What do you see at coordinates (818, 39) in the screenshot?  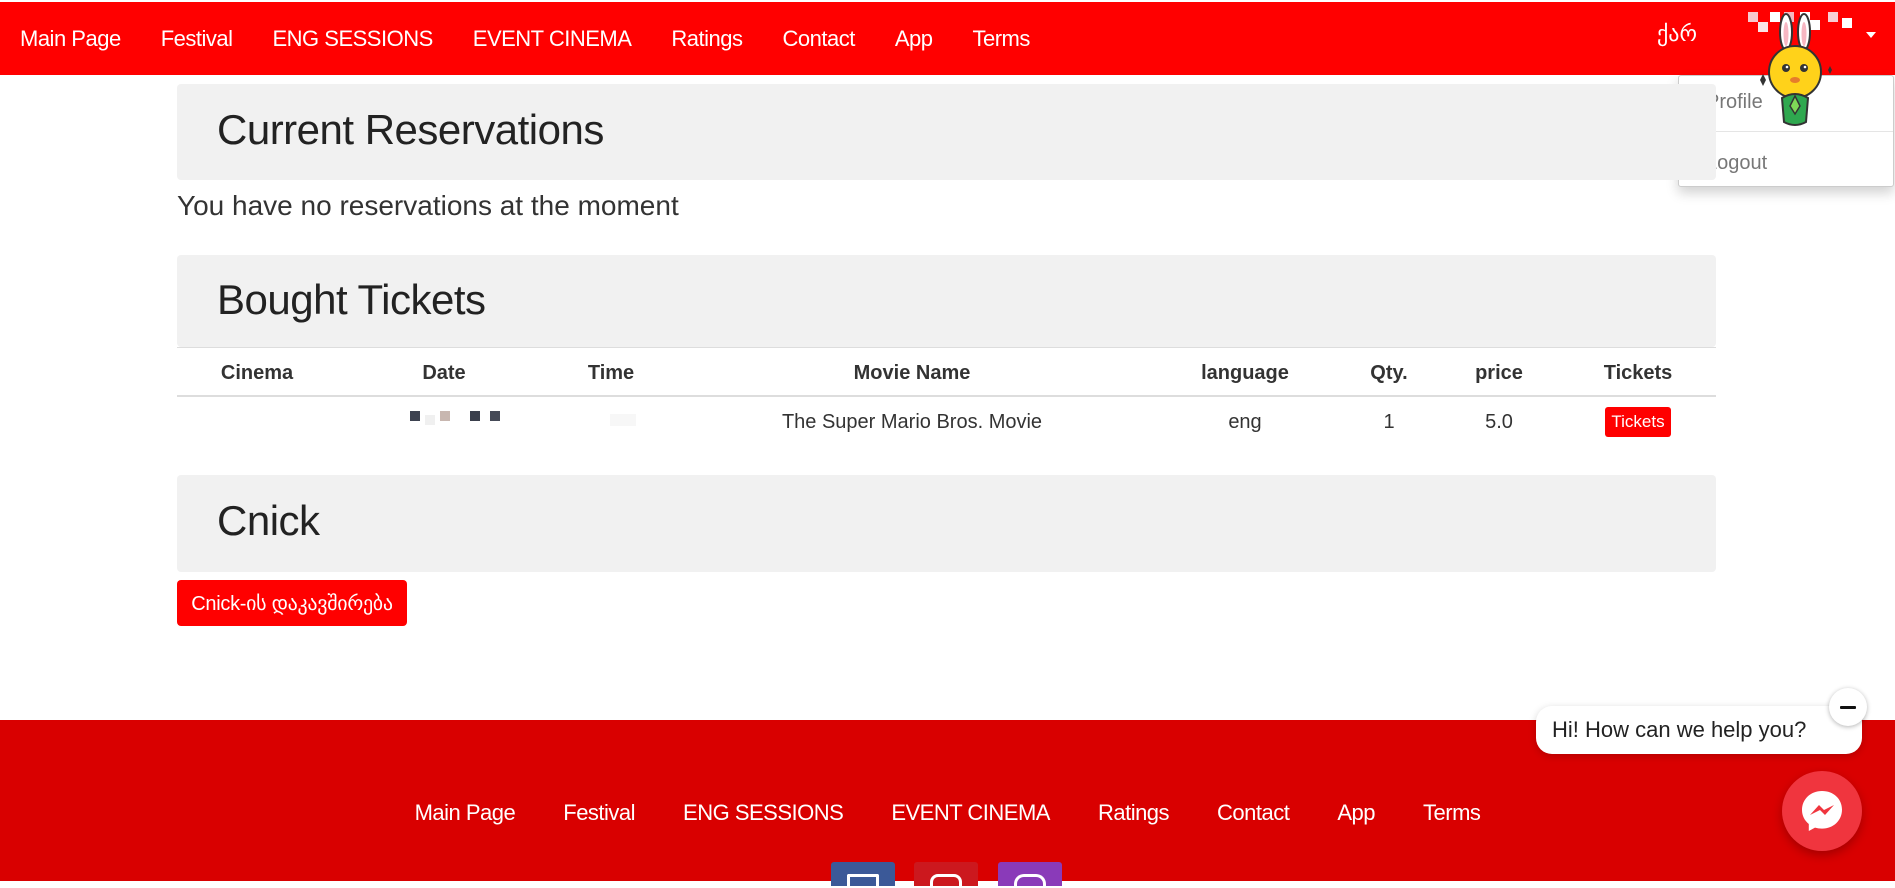 I see `nav-contact: Contact` at bounding box center [818, 39].